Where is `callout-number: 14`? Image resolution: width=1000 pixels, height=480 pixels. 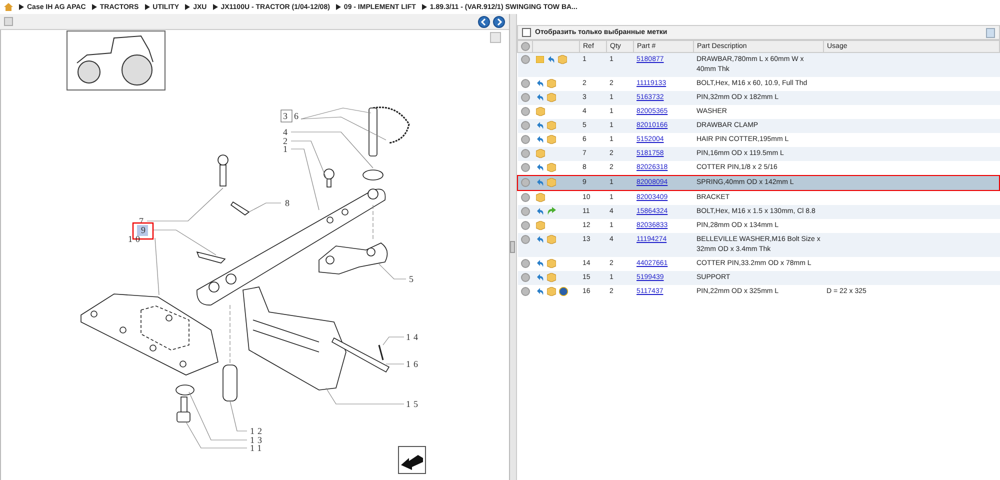
callout-number: 14 is located at coordinates (413, 337).